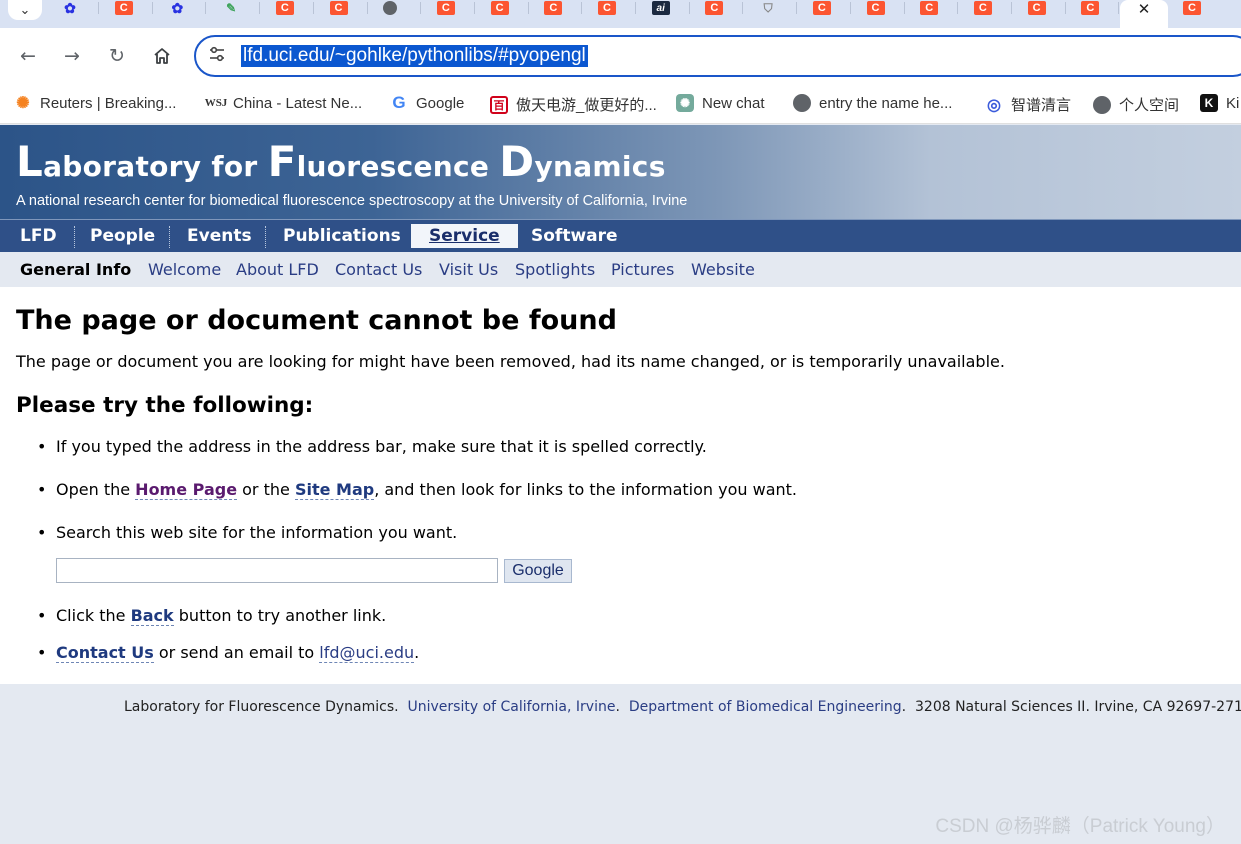 The image size is (1241, 844). I want to click on nav-software: Software, so click(574, 236).